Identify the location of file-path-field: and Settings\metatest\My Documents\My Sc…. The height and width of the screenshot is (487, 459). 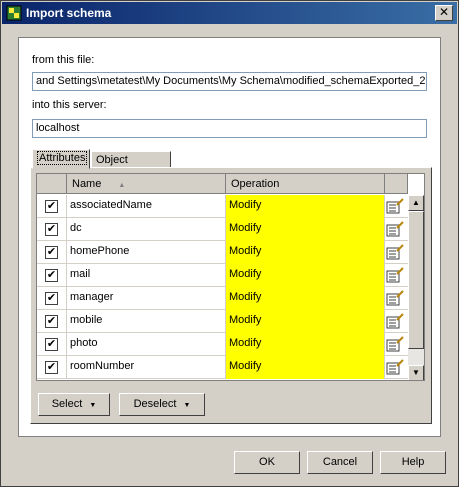
(229, 81).